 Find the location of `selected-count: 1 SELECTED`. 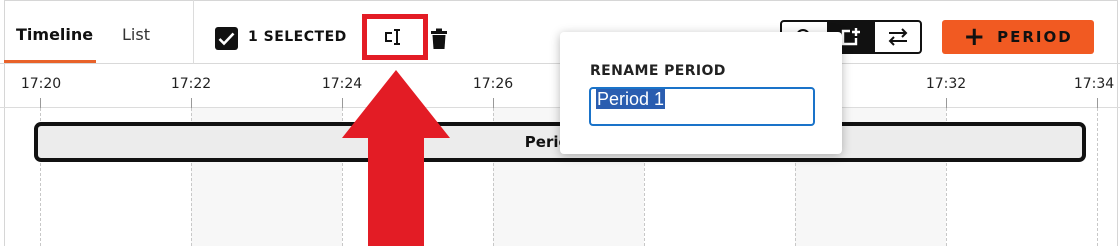

selected-count: 1 SELECTED is located at coordinates (297, 37).